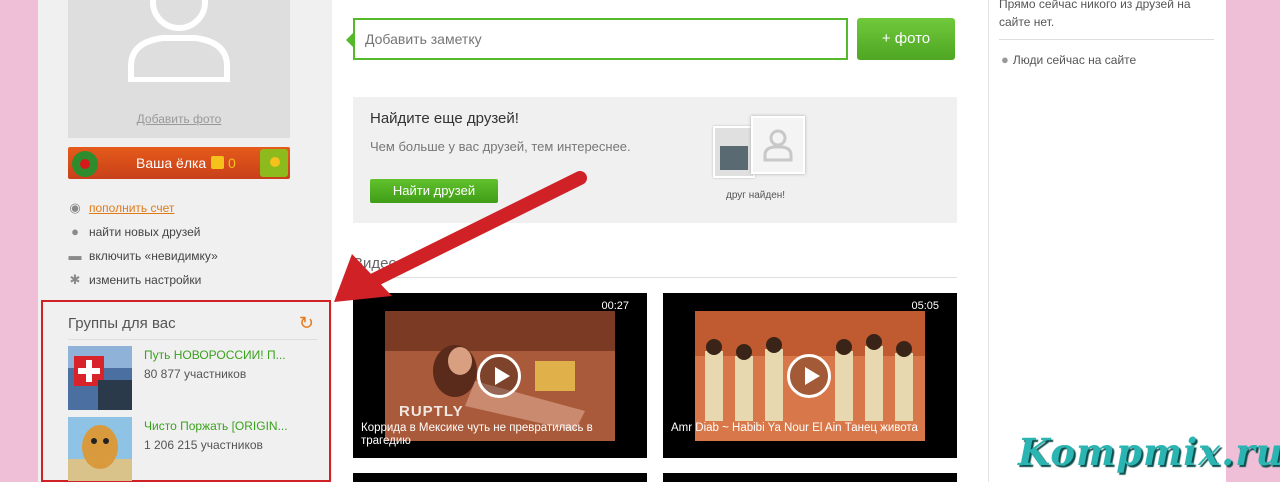 This screenshot has width=1280, height=482. What do you see at coordinates (444, 118) in the screenshot?
I see `find-friends-title: Найдите еще друзей!` at bounding box center [444, 118].